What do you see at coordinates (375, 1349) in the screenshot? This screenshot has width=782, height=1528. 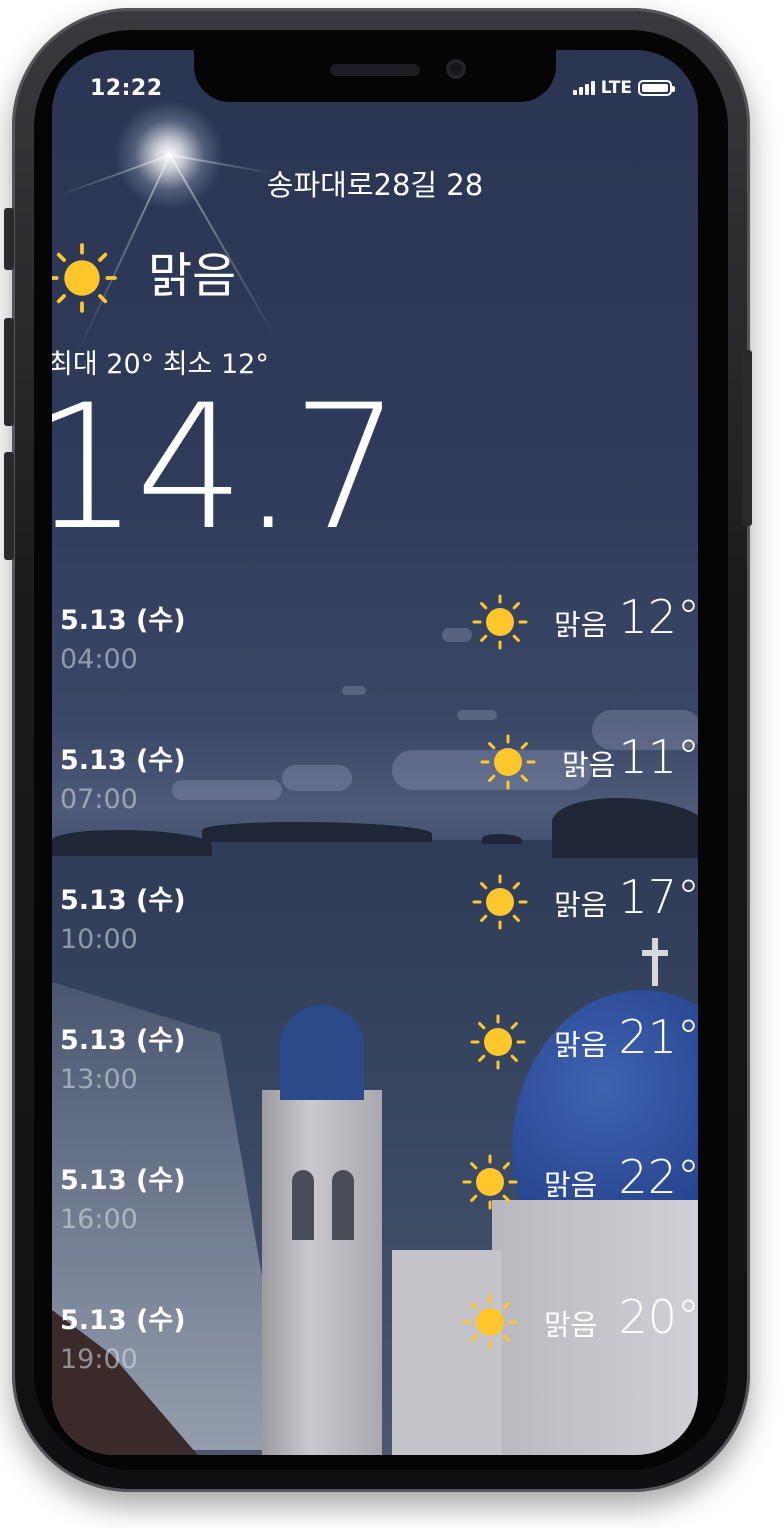 I see `forecast-row: 5.13 (수) 19:00 맑음 20°` at bounding box center [375, 1349].